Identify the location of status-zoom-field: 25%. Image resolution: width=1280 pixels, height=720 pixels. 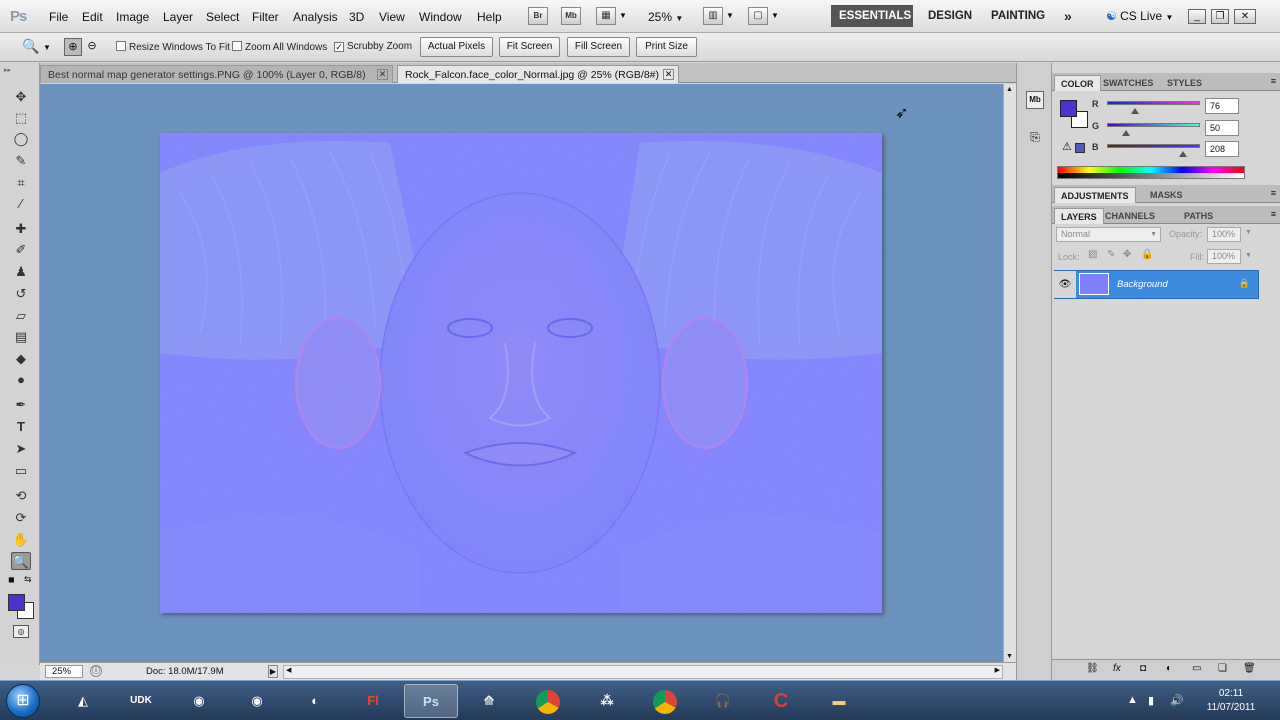
(64, 671).